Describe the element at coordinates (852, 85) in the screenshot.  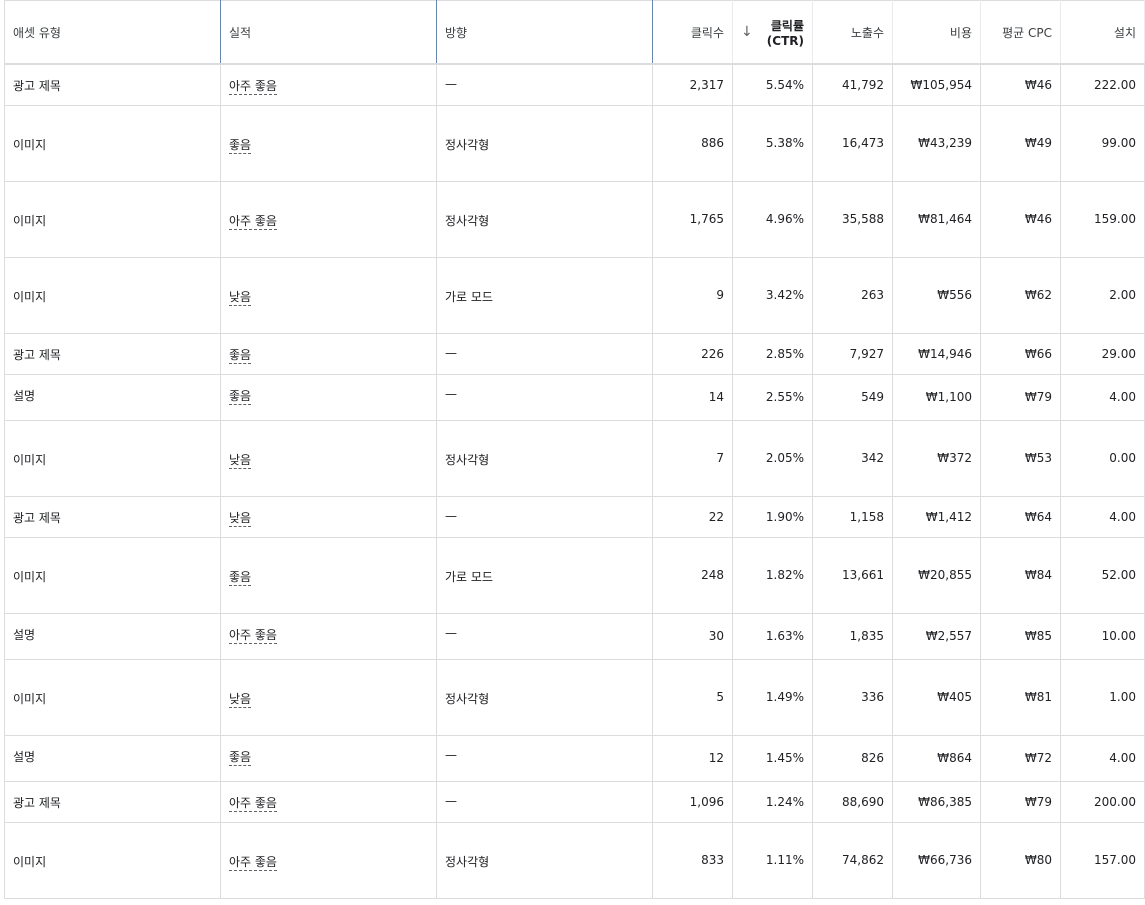
I see `impressions-cell: 41,792` at that location.